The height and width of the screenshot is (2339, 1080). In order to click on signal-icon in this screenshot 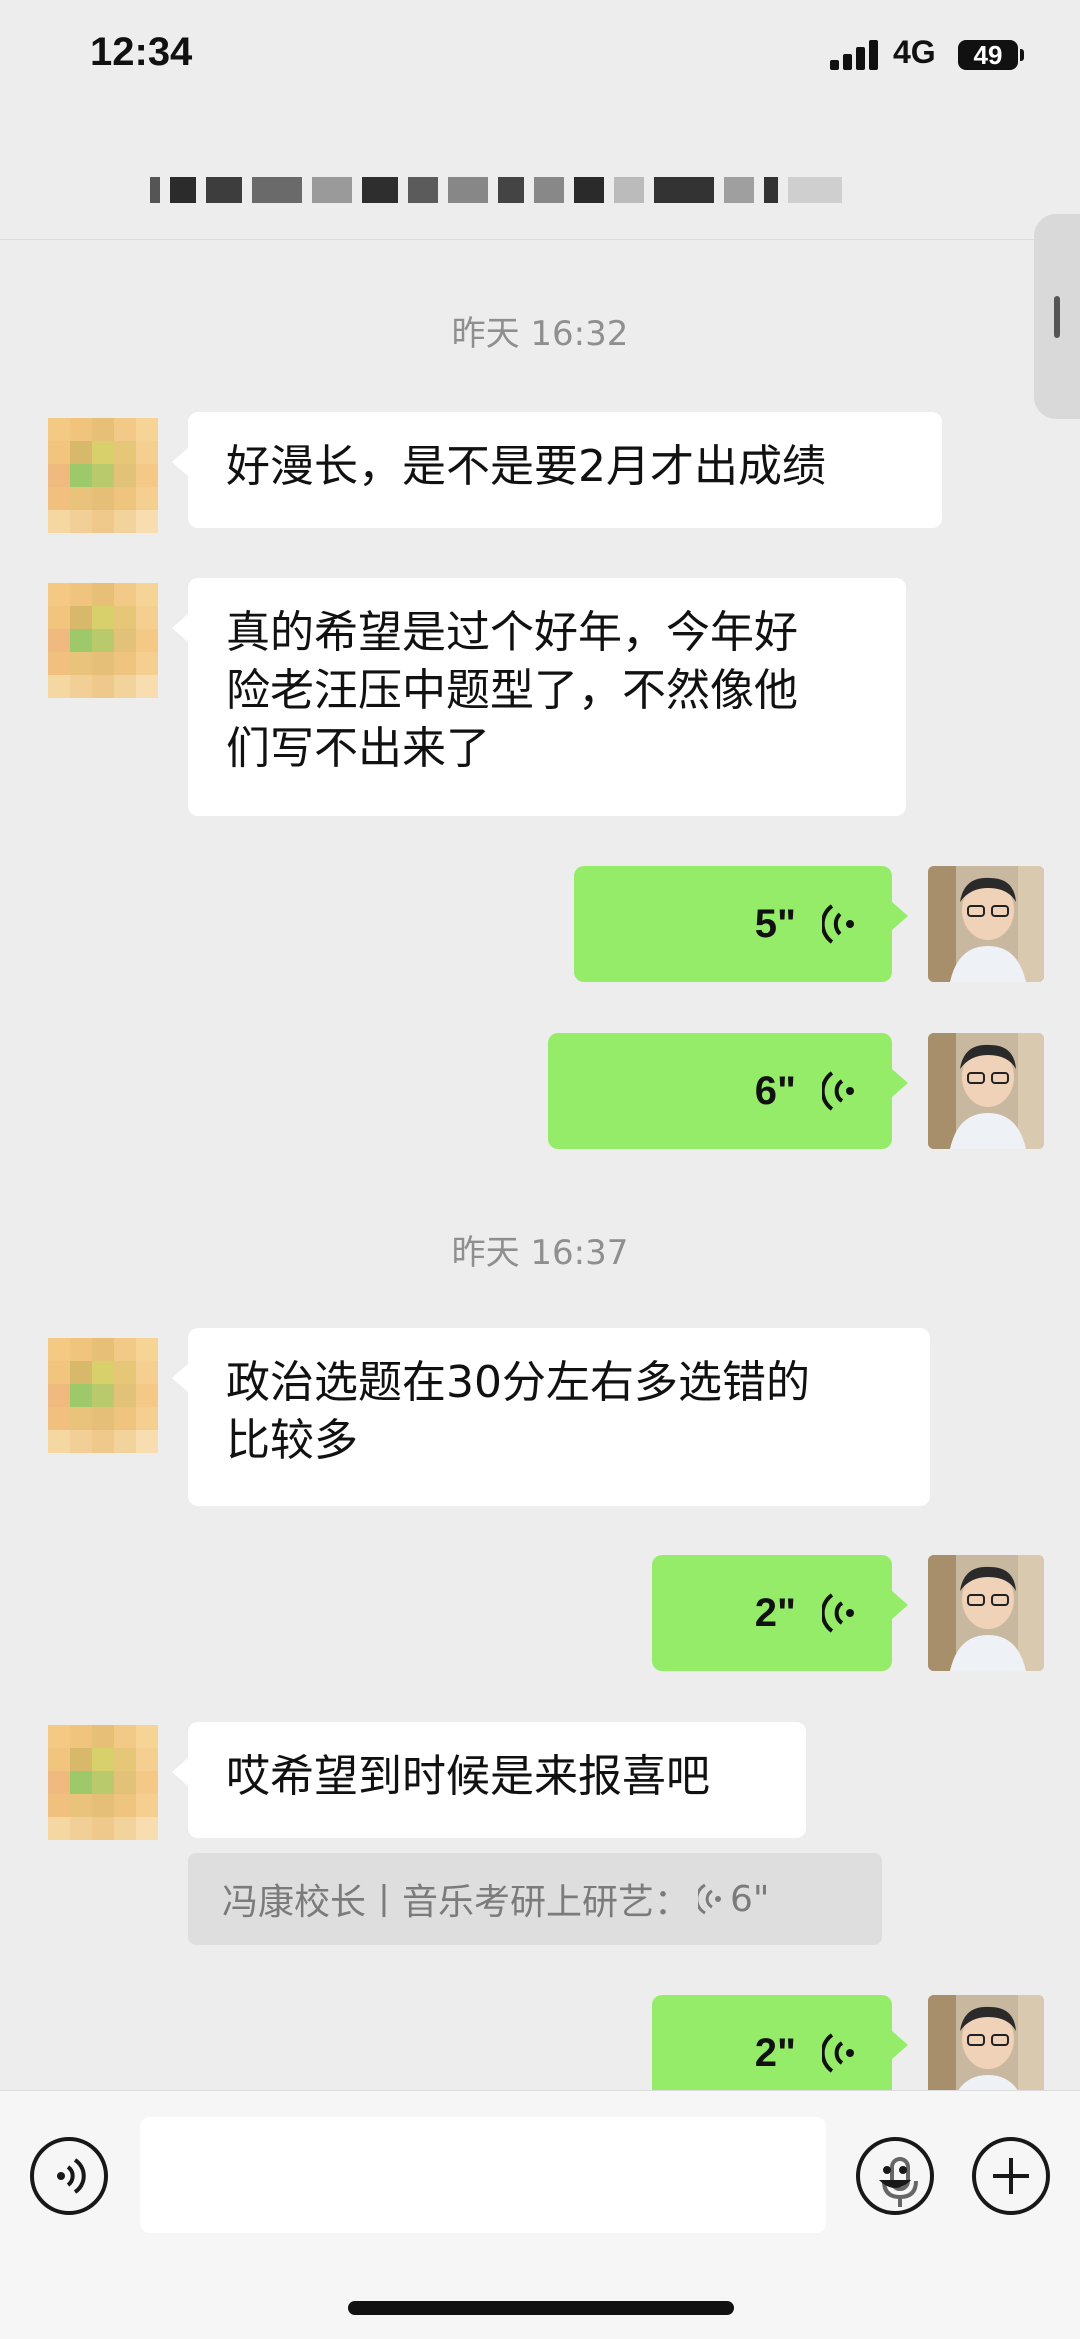, I will do `click(854, 55)`.